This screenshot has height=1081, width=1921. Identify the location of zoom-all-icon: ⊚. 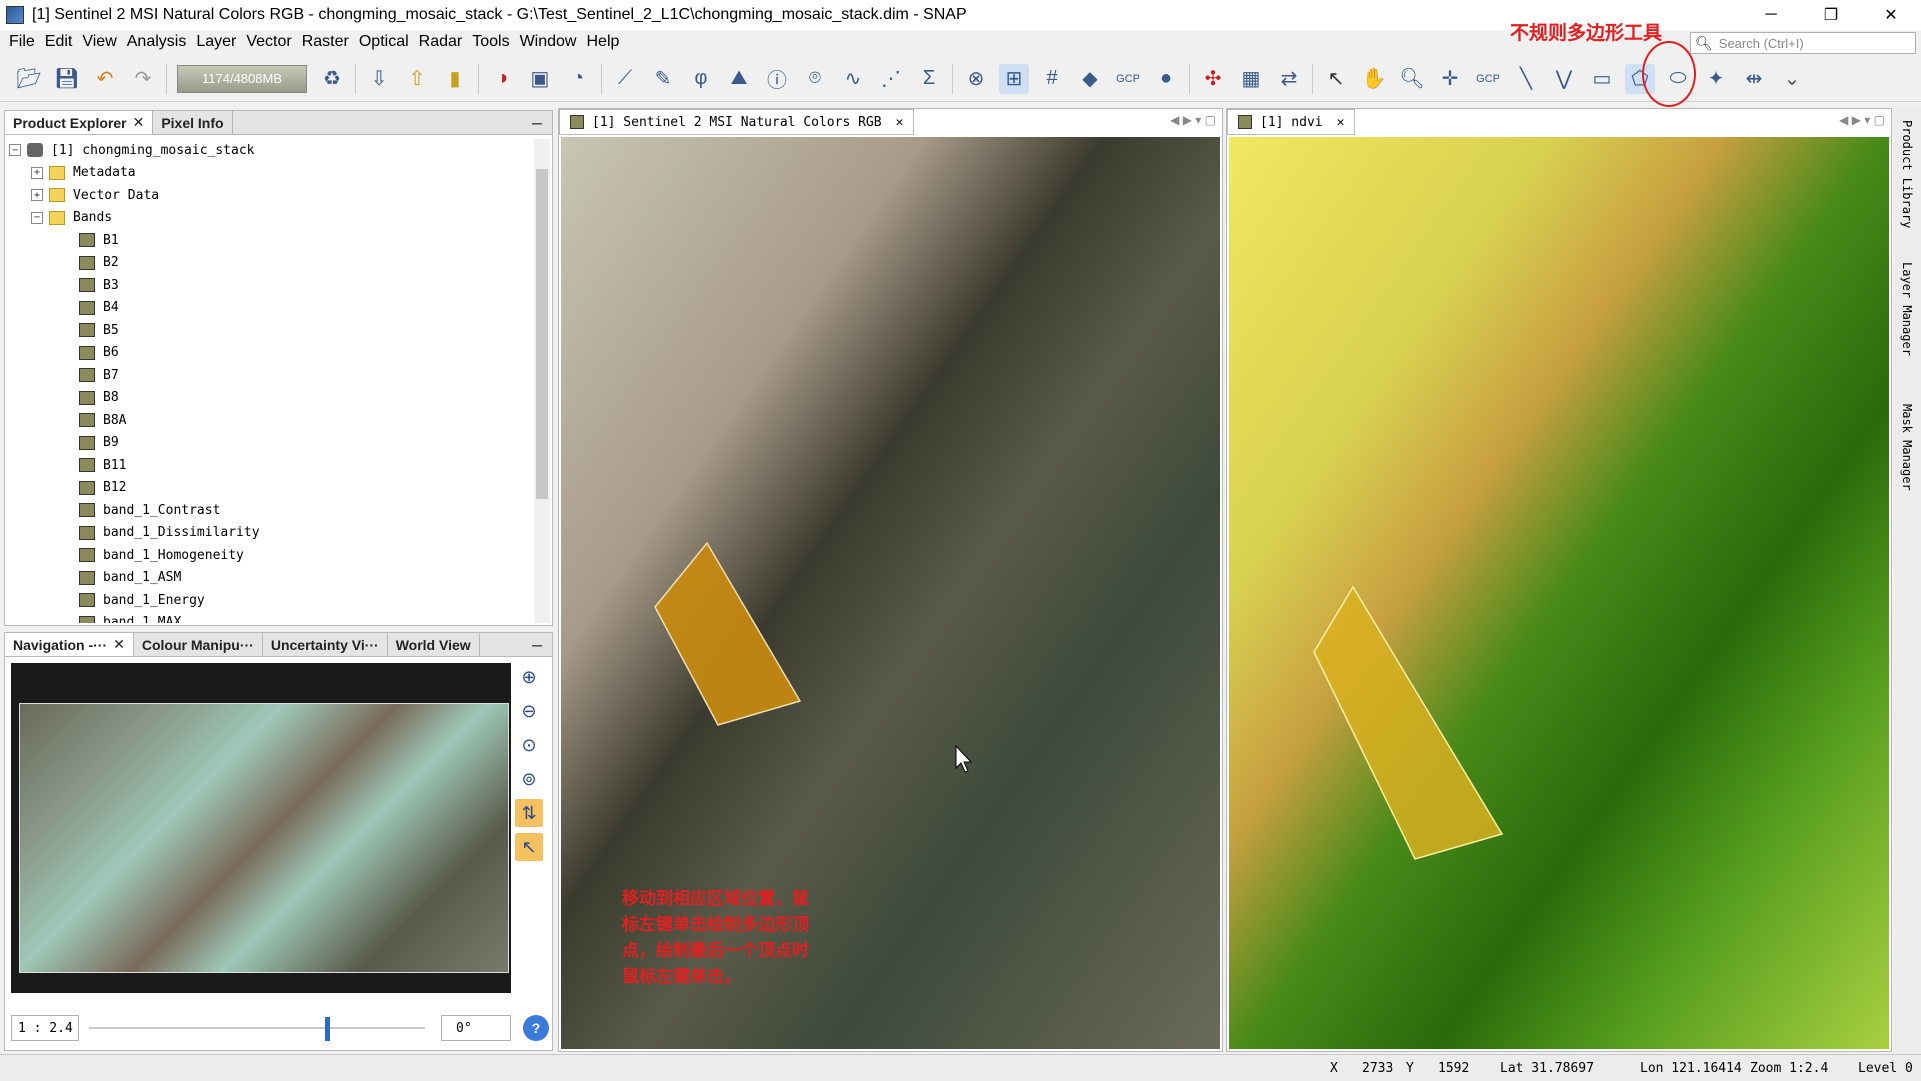
(529, 779).